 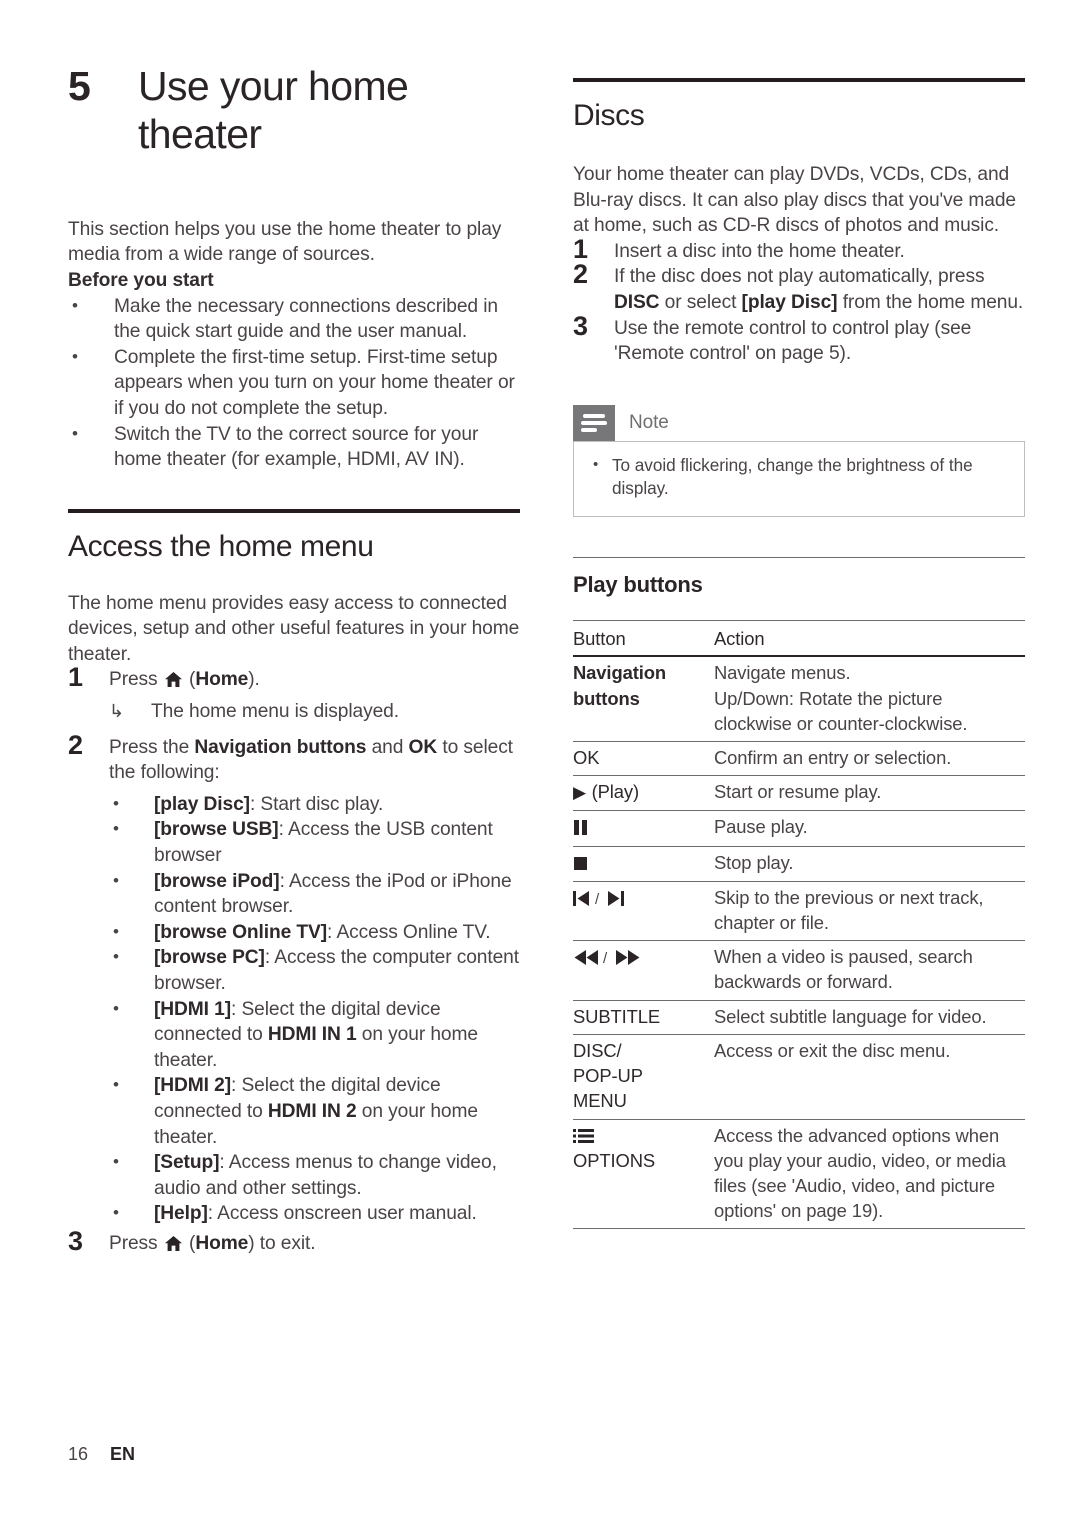 I want to click on option-term: [HDMI 1], so click(x=193, y=1009).